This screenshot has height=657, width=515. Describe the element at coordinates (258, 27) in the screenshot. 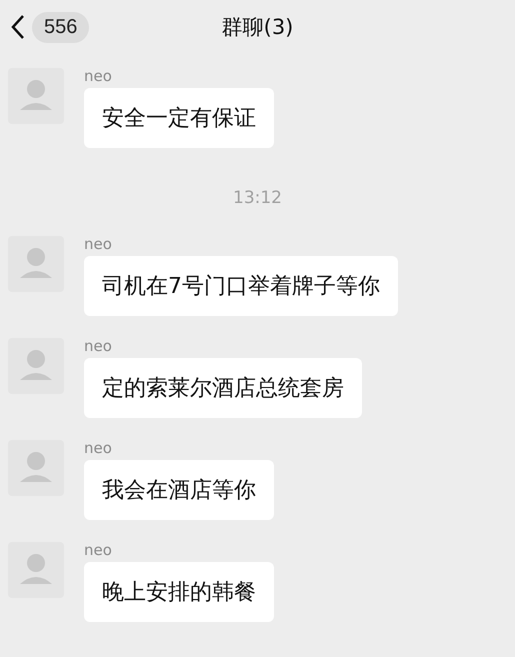

I see `chat-title: 群聊(3)` at that location.